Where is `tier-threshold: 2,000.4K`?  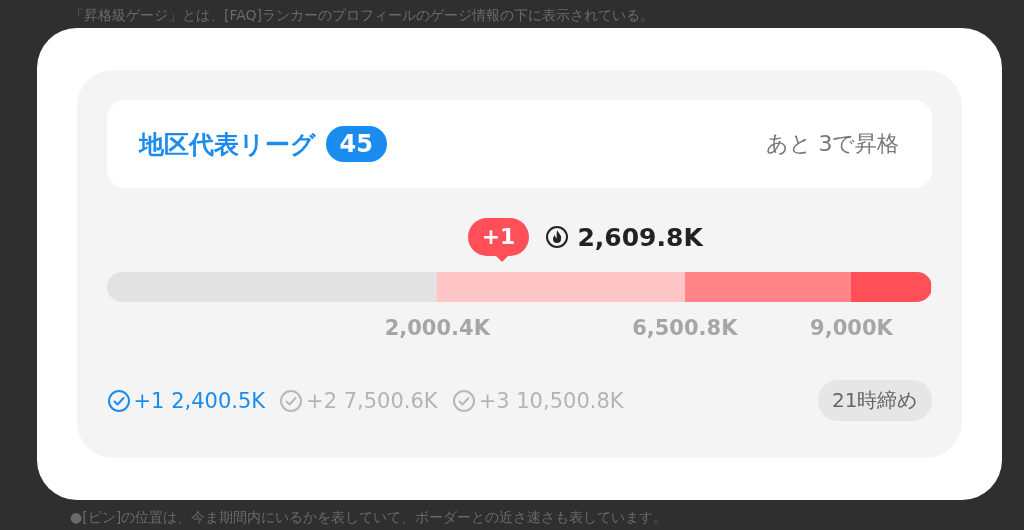 tier-threshold: 2,000.4K is located at coordinates (437, 328).